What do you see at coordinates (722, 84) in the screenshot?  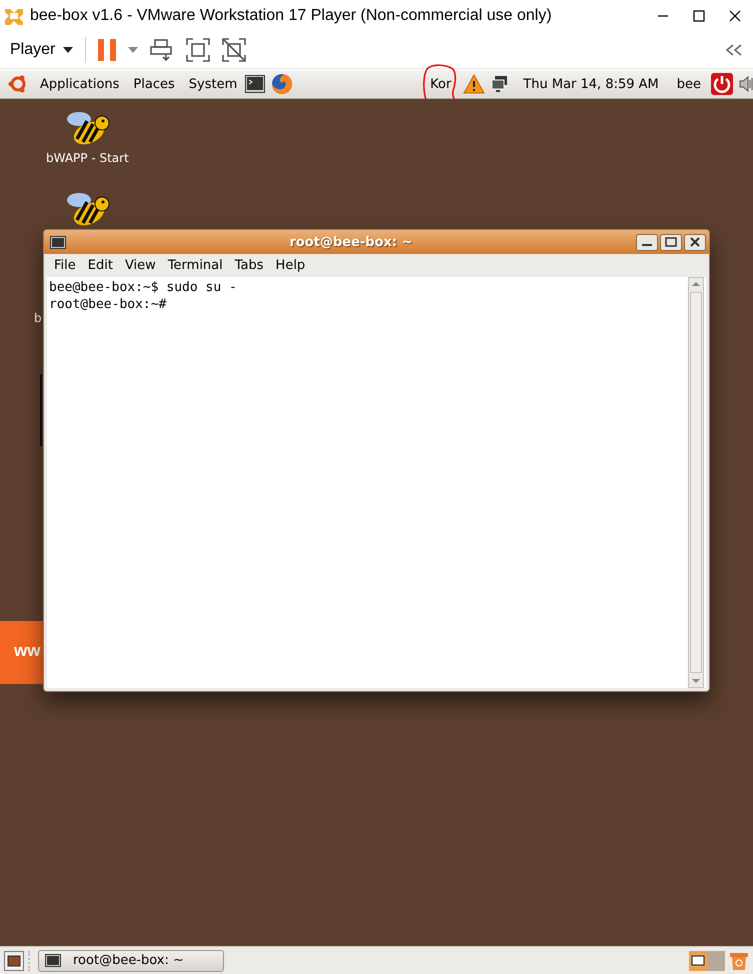 I see `power-icon` at bounding box center [722, 84].